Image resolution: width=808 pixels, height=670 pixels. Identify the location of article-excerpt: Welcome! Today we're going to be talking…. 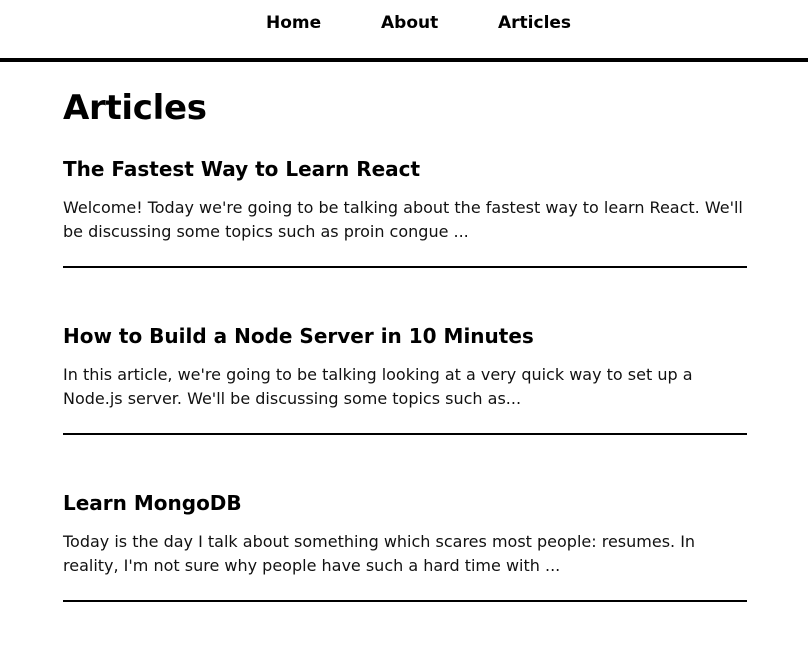
(403, 219).